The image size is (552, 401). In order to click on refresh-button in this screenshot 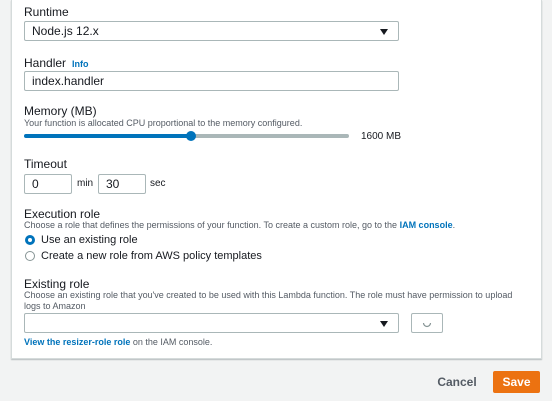, I will do `click(427, 323)`.